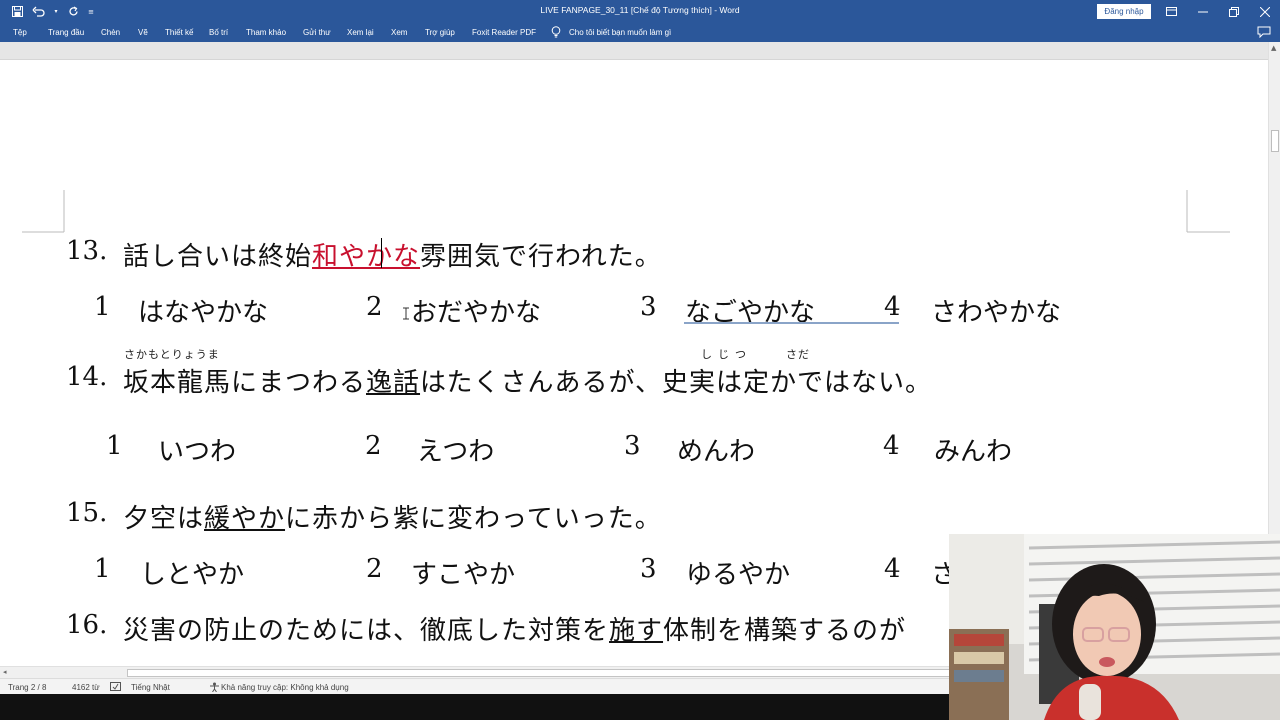  What do you see at coordinates (360, 32) in the screenshot?
I see `tab-review: Xem lại` at bounding box center [360, 32].